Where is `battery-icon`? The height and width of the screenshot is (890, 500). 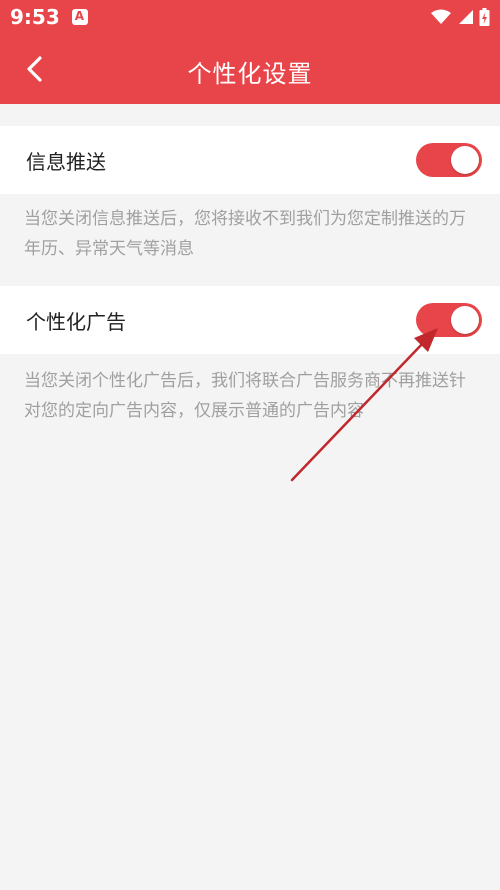 battery-icon is located at coordinates (484, 17).